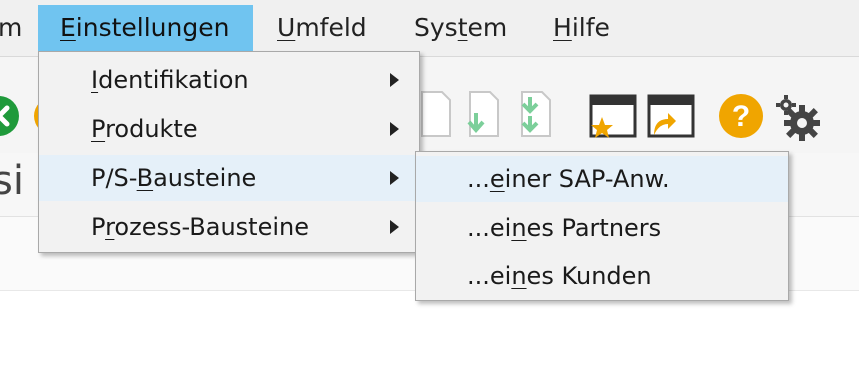 The width and height of the screenshot is (859, 366). What do you see at coordinates (200, 227) in the screenshot?
I see `menu-item-label: Prozess-Bausteine` at bounding box center [200, 227].